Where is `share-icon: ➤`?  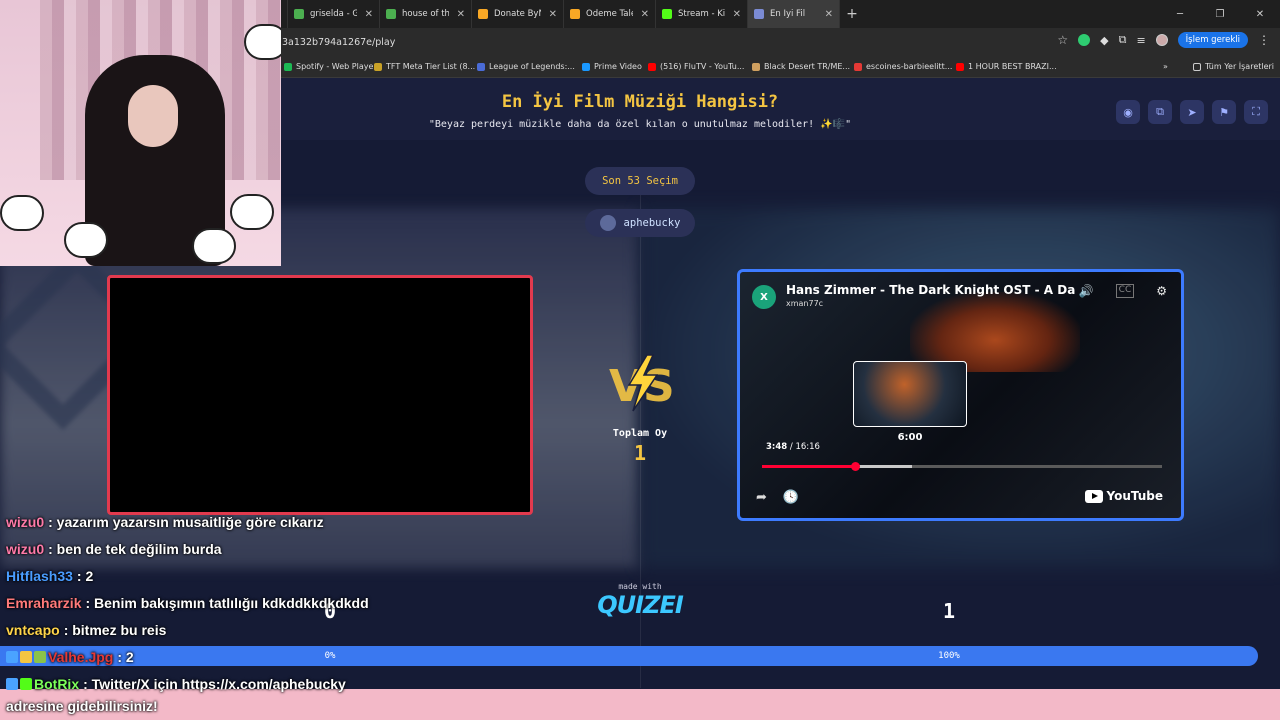
share-icon: ➤ is located at coordinates (1192, 112).